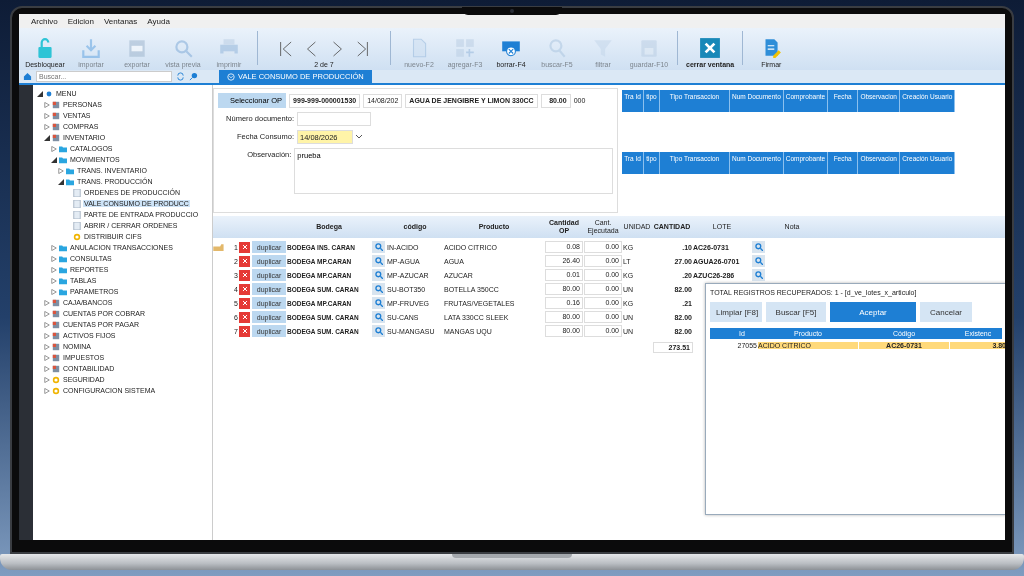 The image size is (1024, 576). Describe the element at coordinates (44, 21) in the screenshot. I see `menubar-item: Archivo` at that location.